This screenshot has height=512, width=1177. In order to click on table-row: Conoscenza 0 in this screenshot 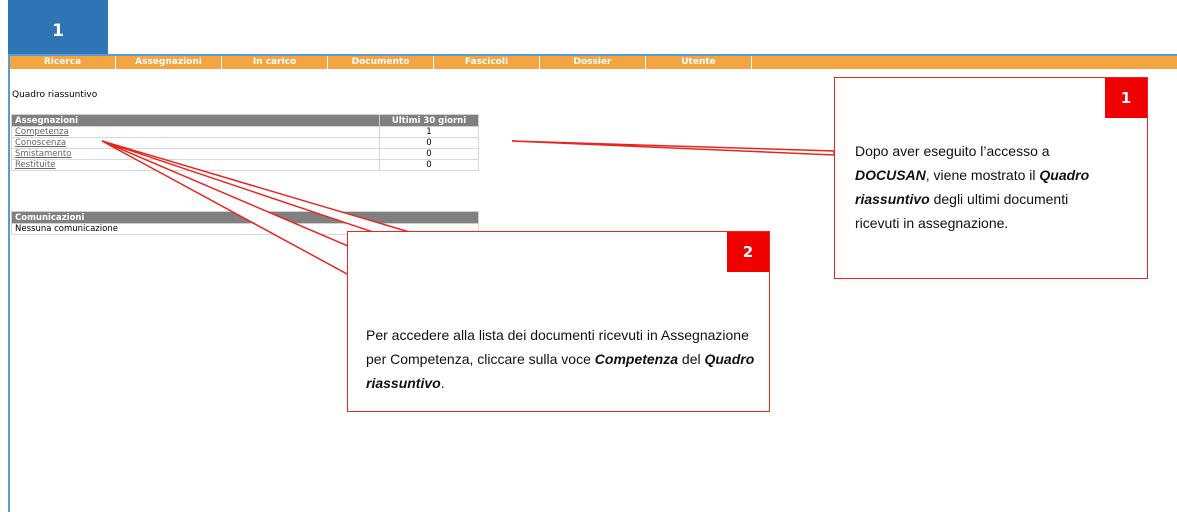, I will do `click(245, 143)`.